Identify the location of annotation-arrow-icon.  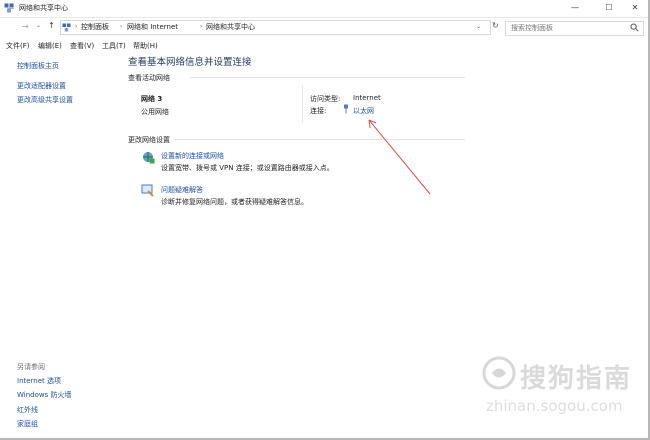
(399, 157).